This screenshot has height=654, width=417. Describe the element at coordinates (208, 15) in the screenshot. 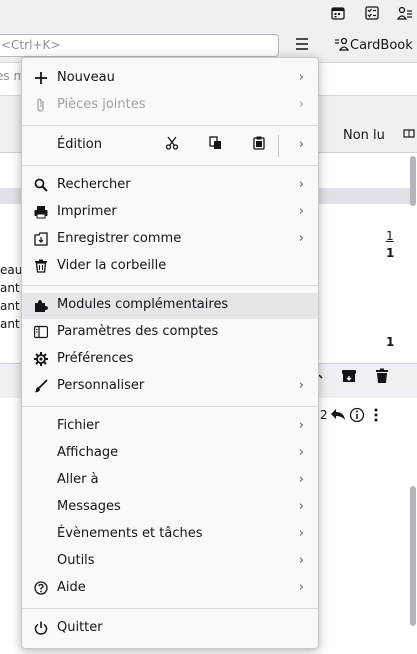

I see `top-toolbar` at that location.